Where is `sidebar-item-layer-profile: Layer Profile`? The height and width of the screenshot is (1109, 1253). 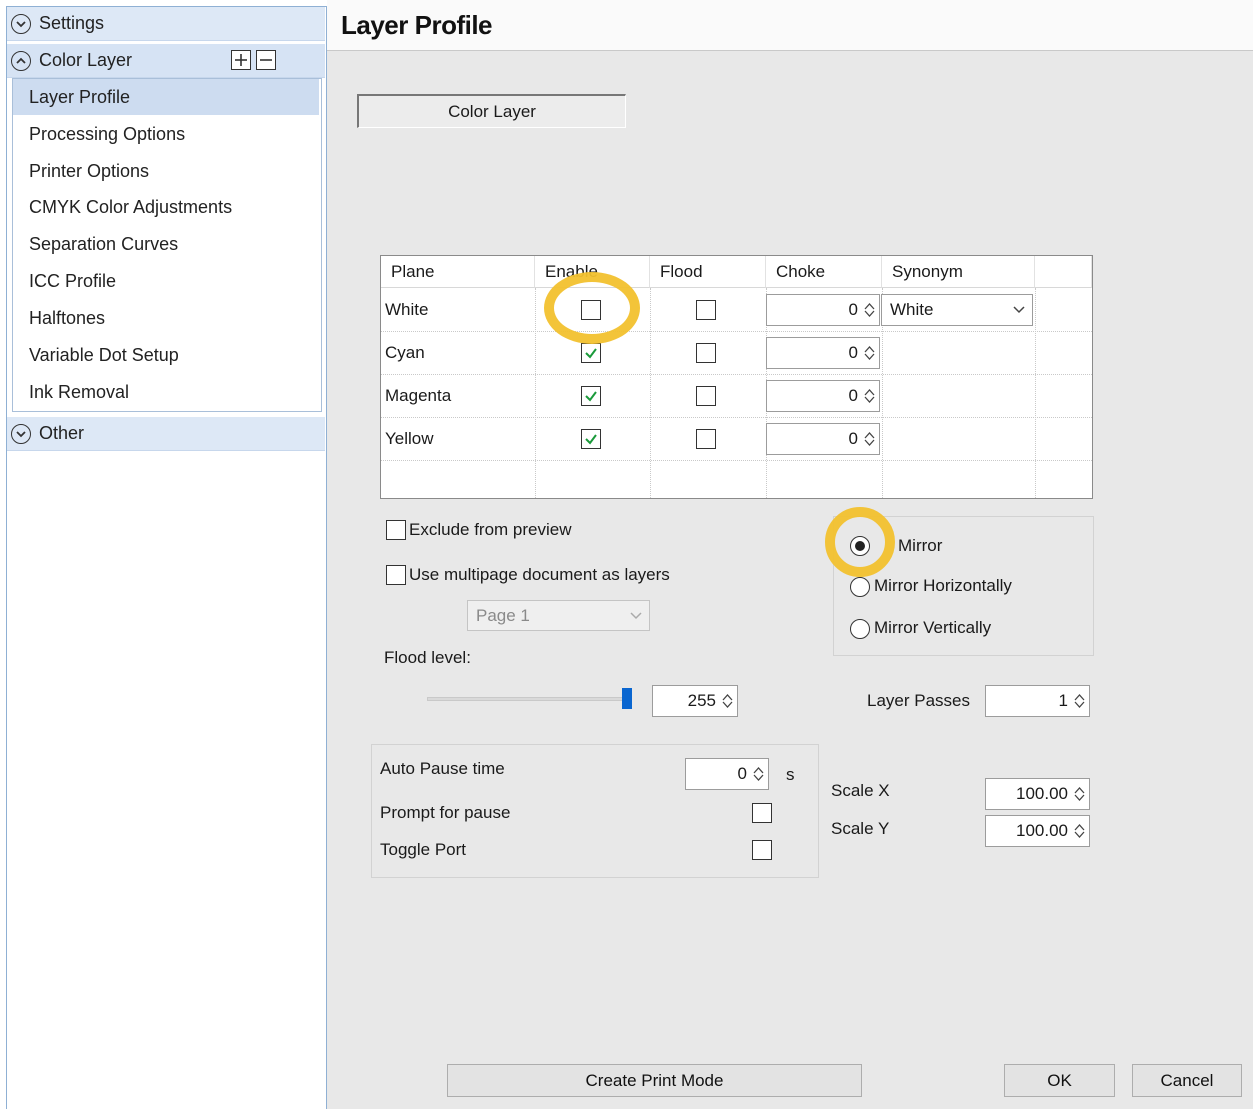
sidebar-item-layer-profile: Layer Profile is located at coordinates (166, 97).